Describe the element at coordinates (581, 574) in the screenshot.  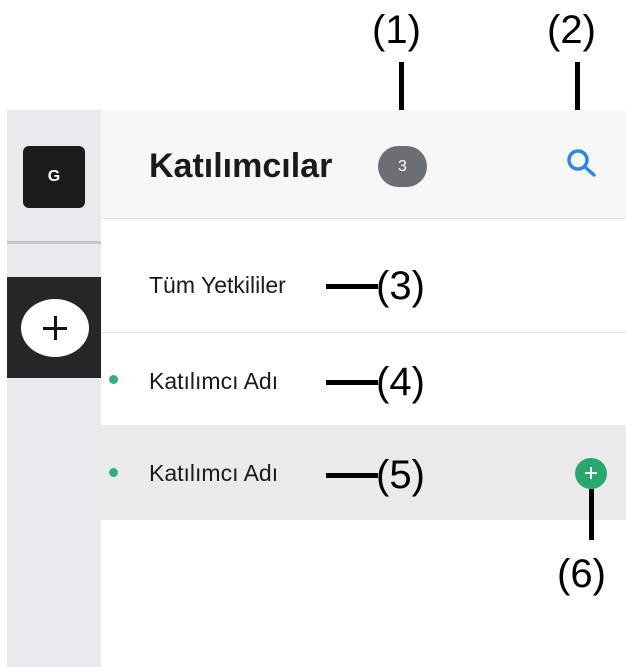
I see `callout-6: (6)` at that location.